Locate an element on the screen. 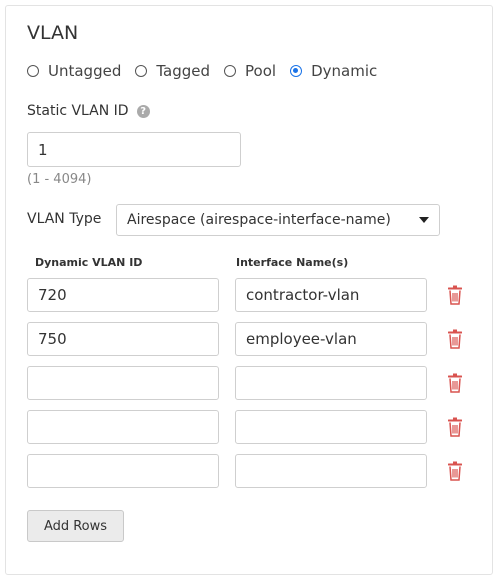 This screenshot has width=500, height=583. radio-dynamic-label: Dynamic is located at coordinates (344, 71).